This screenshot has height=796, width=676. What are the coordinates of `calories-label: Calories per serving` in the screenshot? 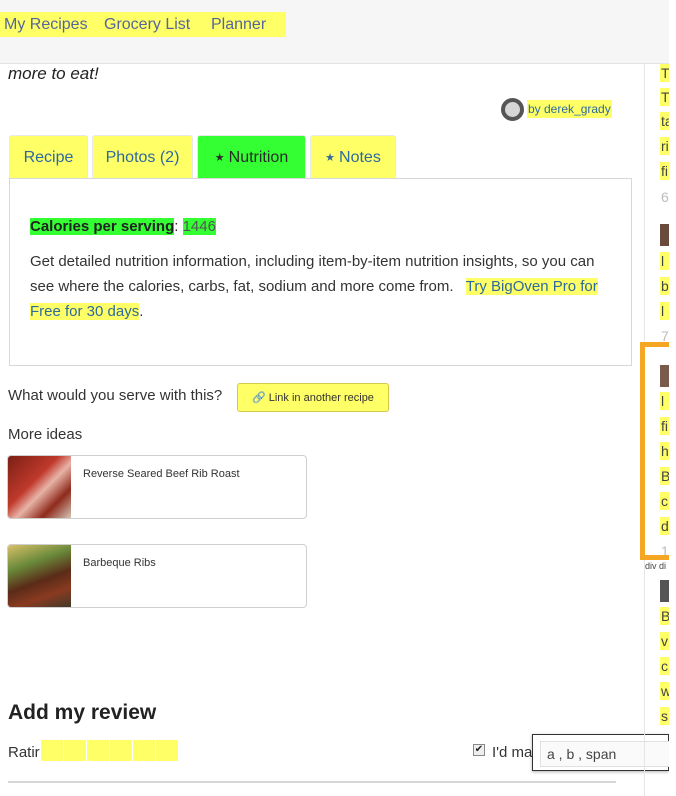 It's located at (102, 226).